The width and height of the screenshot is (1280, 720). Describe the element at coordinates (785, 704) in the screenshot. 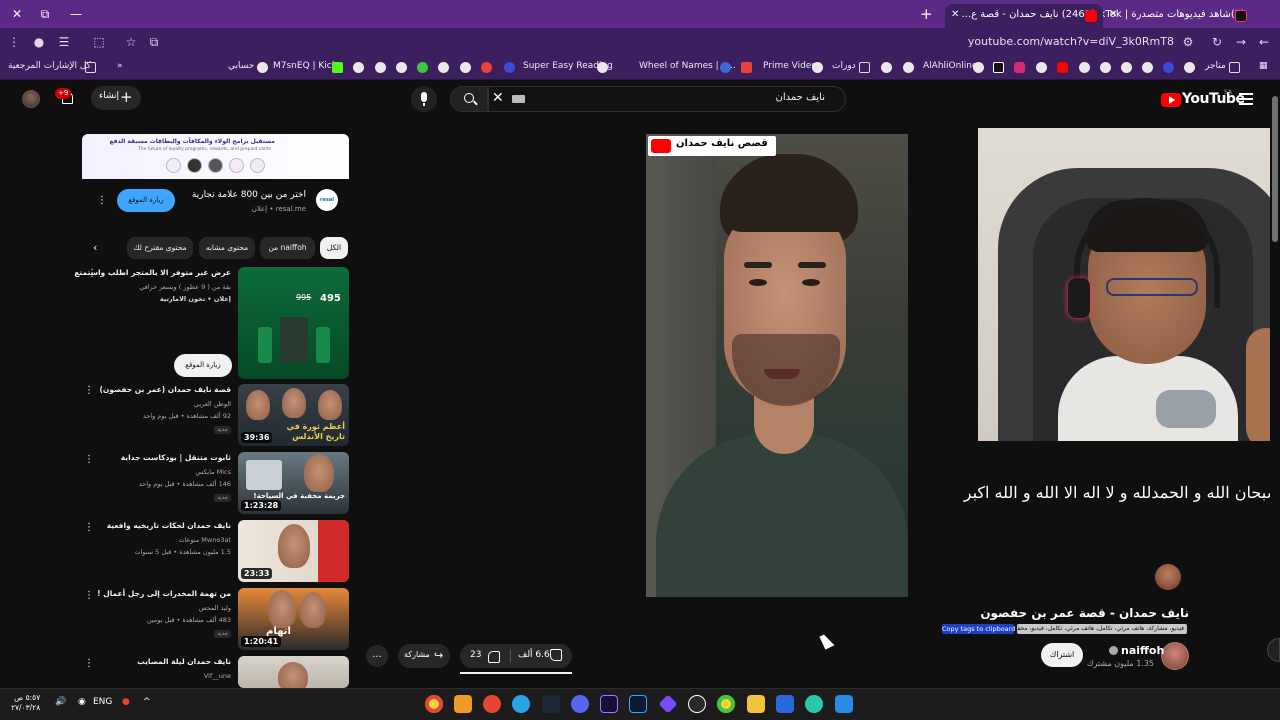

I see `store-taskbar-icon` at that location.